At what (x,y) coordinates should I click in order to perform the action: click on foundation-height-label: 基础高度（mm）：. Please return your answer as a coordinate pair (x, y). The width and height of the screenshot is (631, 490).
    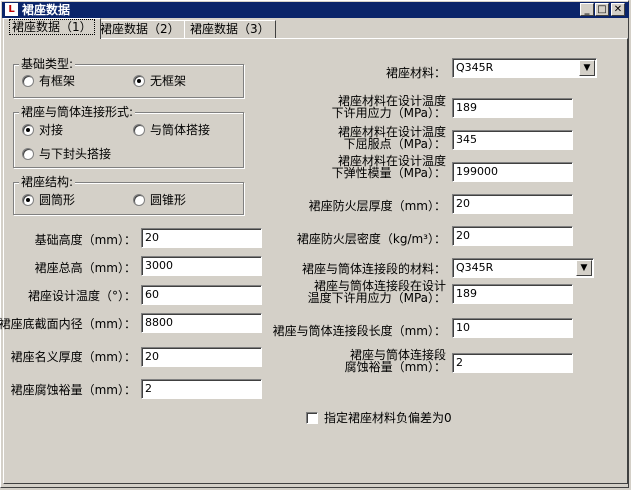
    Looking at the image, I should click on (85, 240).